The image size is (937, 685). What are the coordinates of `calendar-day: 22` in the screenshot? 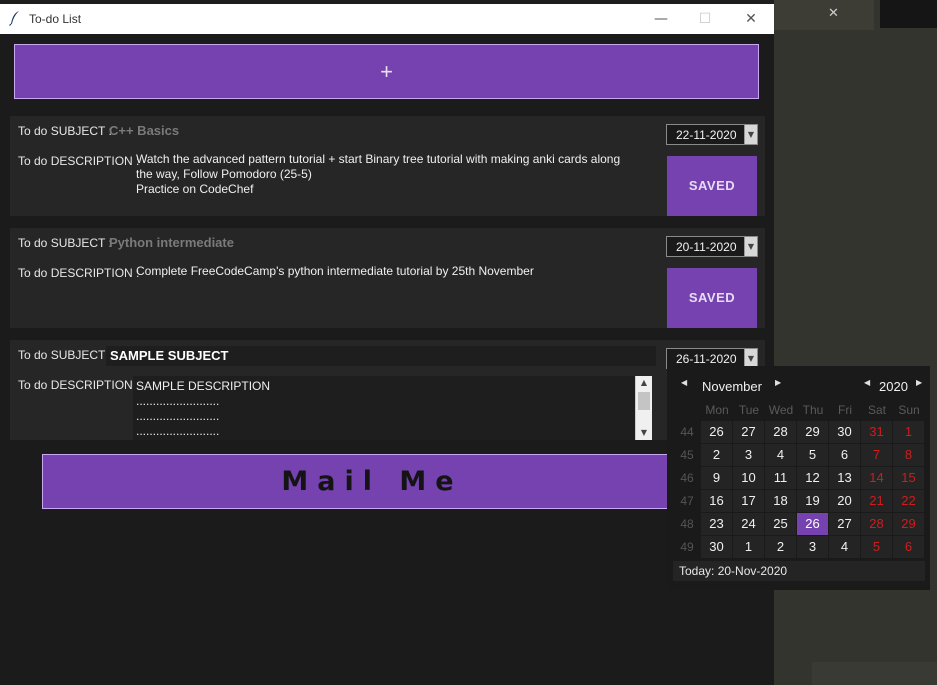 It's located at (908, 501).